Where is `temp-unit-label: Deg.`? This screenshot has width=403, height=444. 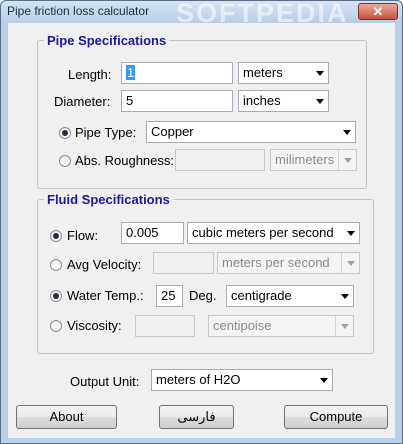 temp-unit-label: Deg. is located at coordinates (203, 295).